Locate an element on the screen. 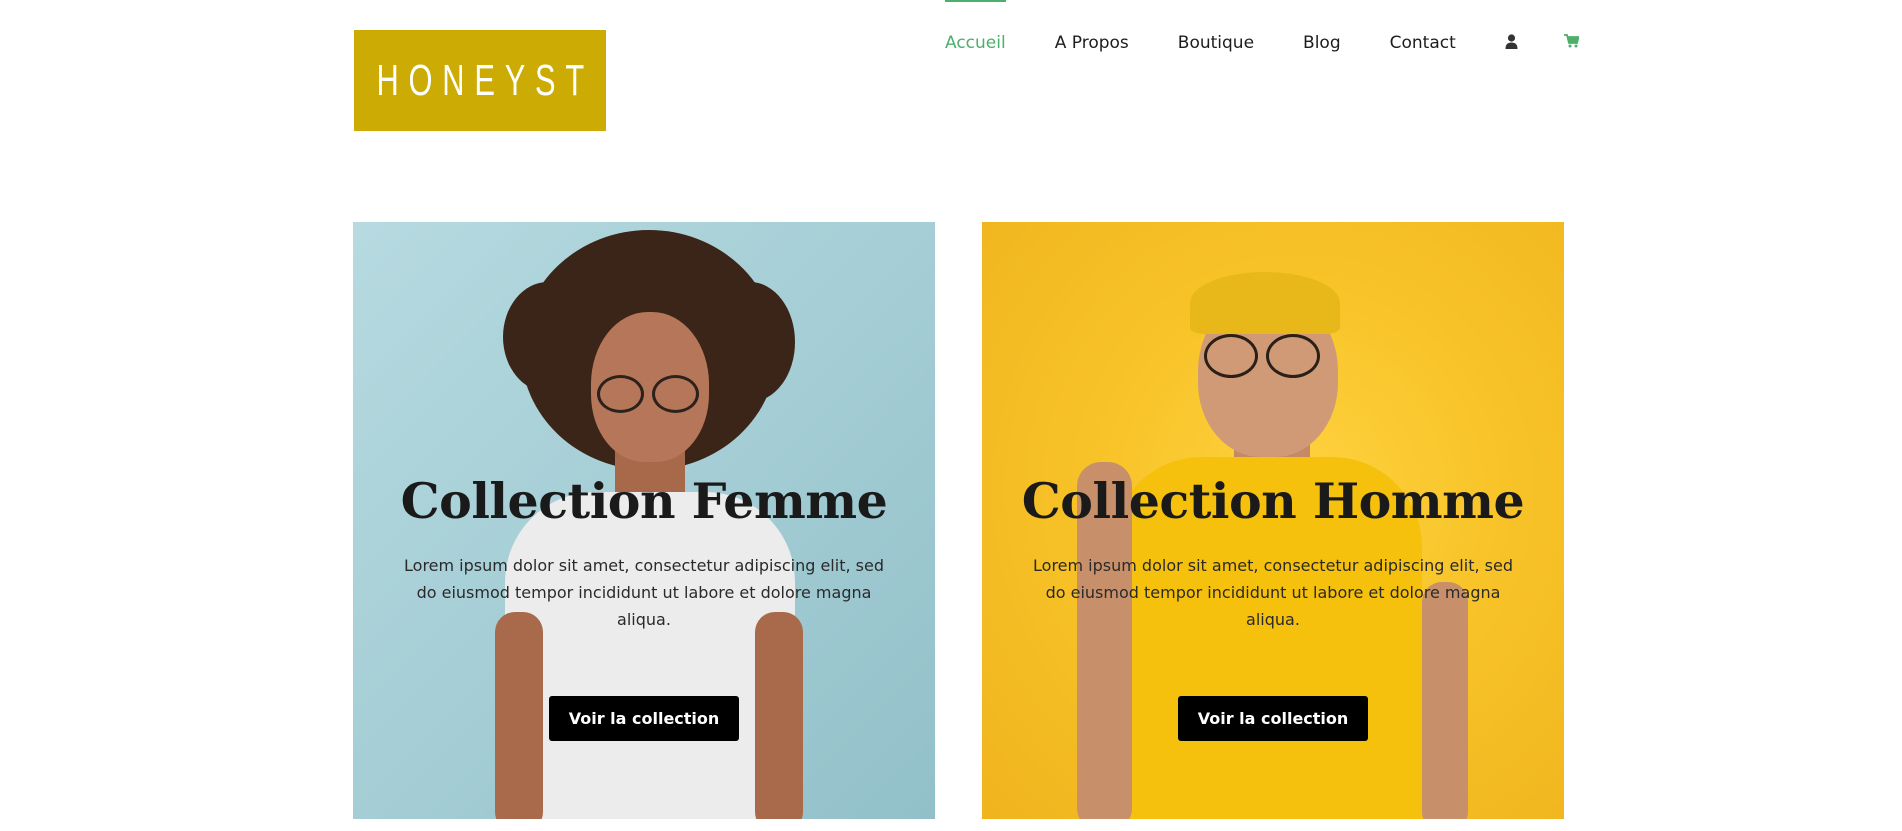 This screenshot has width=1902, height=831. brand-logo-text: HONEYST is located at coordinates (485, 80).